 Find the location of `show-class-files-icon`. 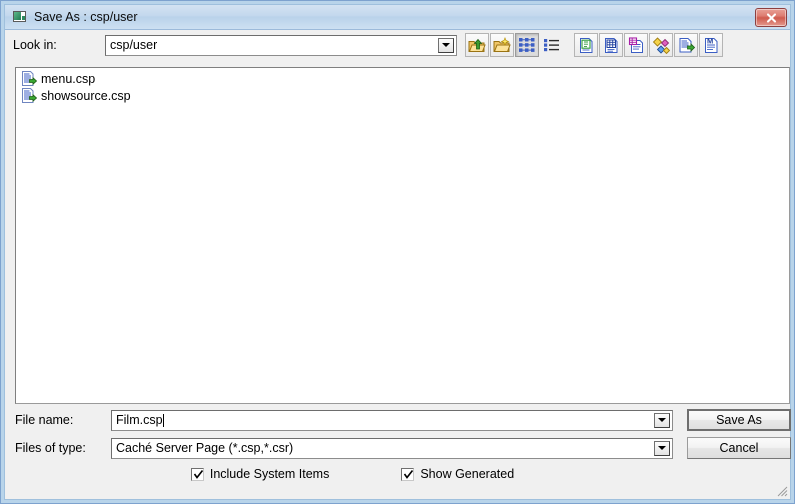

show-class-files-icon is located at coordinates (636, 45).